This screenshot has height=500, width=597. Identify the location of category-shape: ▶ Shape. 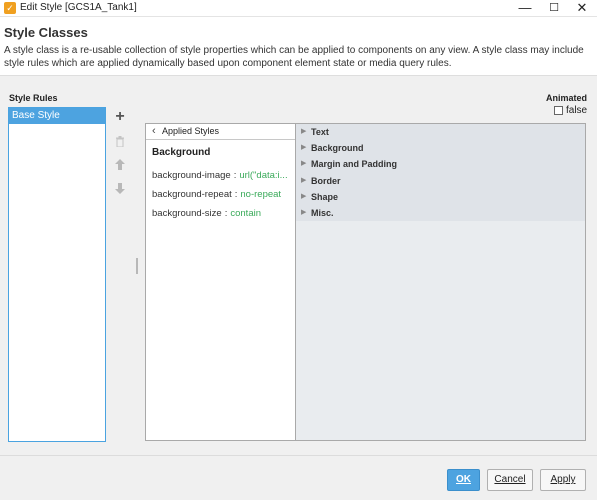
(440, 197).